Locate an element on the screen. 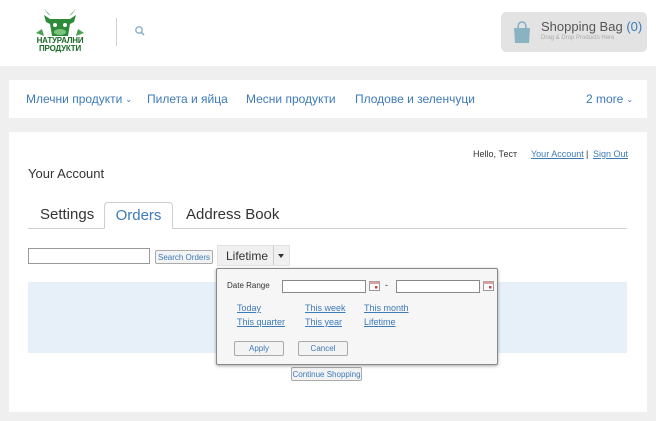 Image resolution: width=656 pixels, height=421 pixels. nav-item-label: Месни продукти is located at coordinates (291, 99).